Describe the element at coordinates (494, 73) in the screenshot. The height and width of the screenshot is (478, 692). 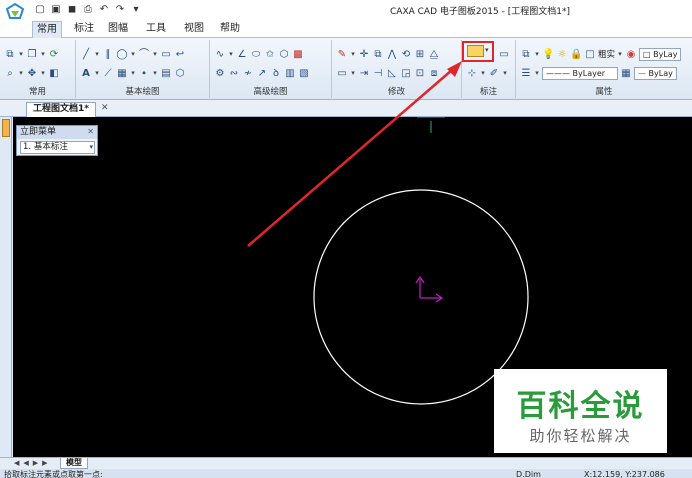
I see `annotation-edit-icon: ✐` at that location.